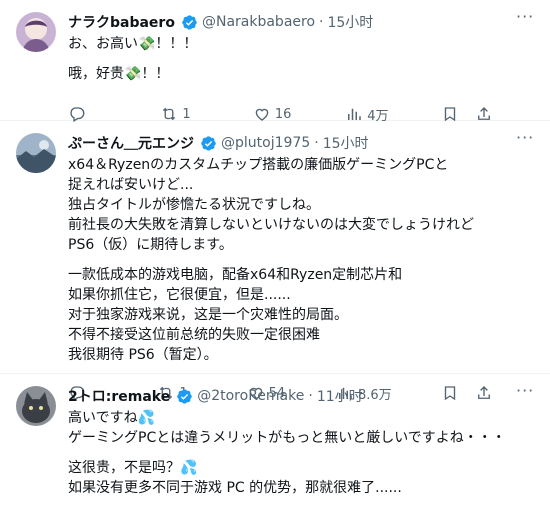 The height and width of the screenshot is (526, 550). What do you see at coordinates (265, 143) in the screenshot?
I see `author-handle: @plutoj1975` at bounding box center [265, 143].